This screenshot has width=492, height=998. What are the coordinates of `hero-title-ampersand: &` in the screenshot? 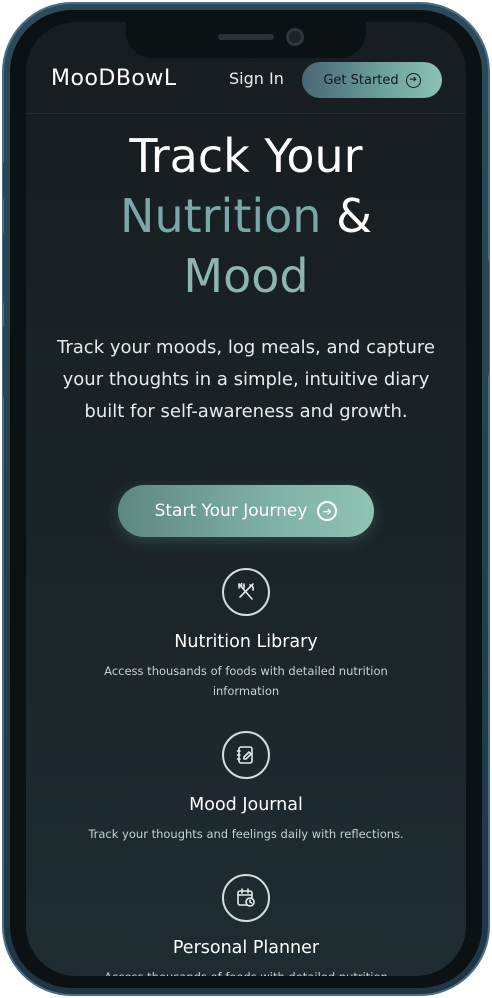 It's located at (354, 216).